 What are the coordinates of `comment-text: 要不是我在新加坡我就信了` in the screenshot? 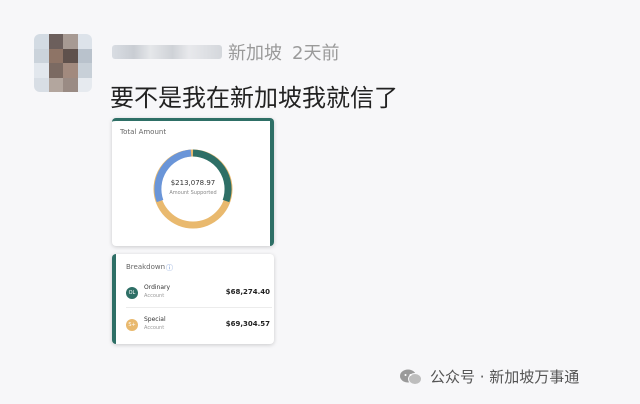 It's located at (254, 98).